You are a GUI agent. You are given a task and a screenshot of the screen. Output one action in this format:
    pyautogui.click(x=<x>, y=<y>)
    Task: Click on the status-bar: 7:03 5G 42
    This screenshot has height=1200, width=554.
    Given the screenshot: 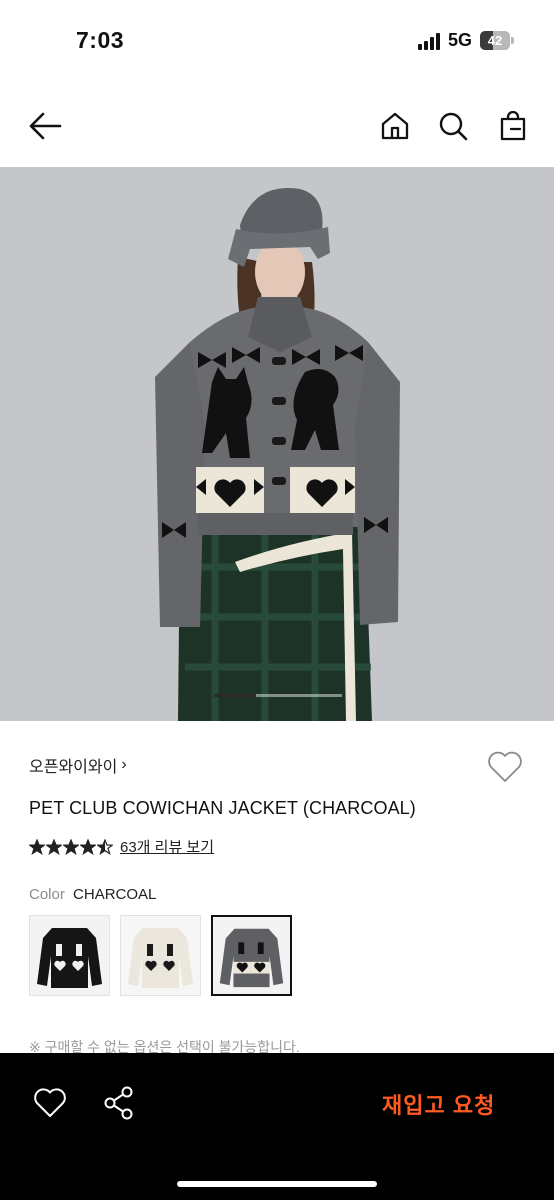 What is the action you would take?
    pyautogui.click(x=277, y=42)
    